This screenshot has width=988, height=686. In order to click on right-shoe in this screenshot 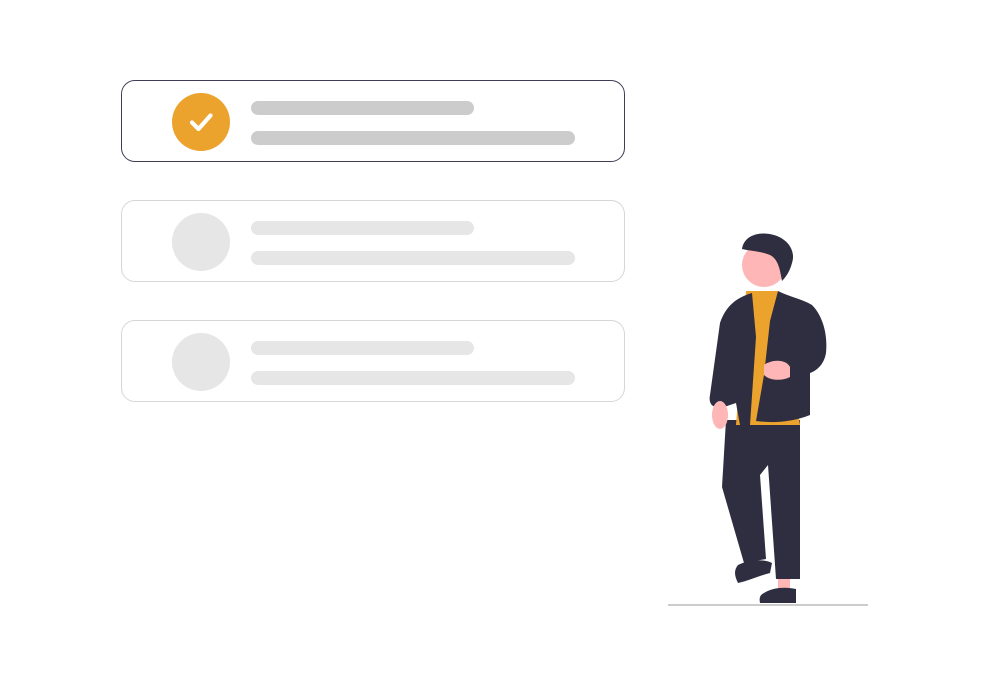, I will do `click(777, 595)`.